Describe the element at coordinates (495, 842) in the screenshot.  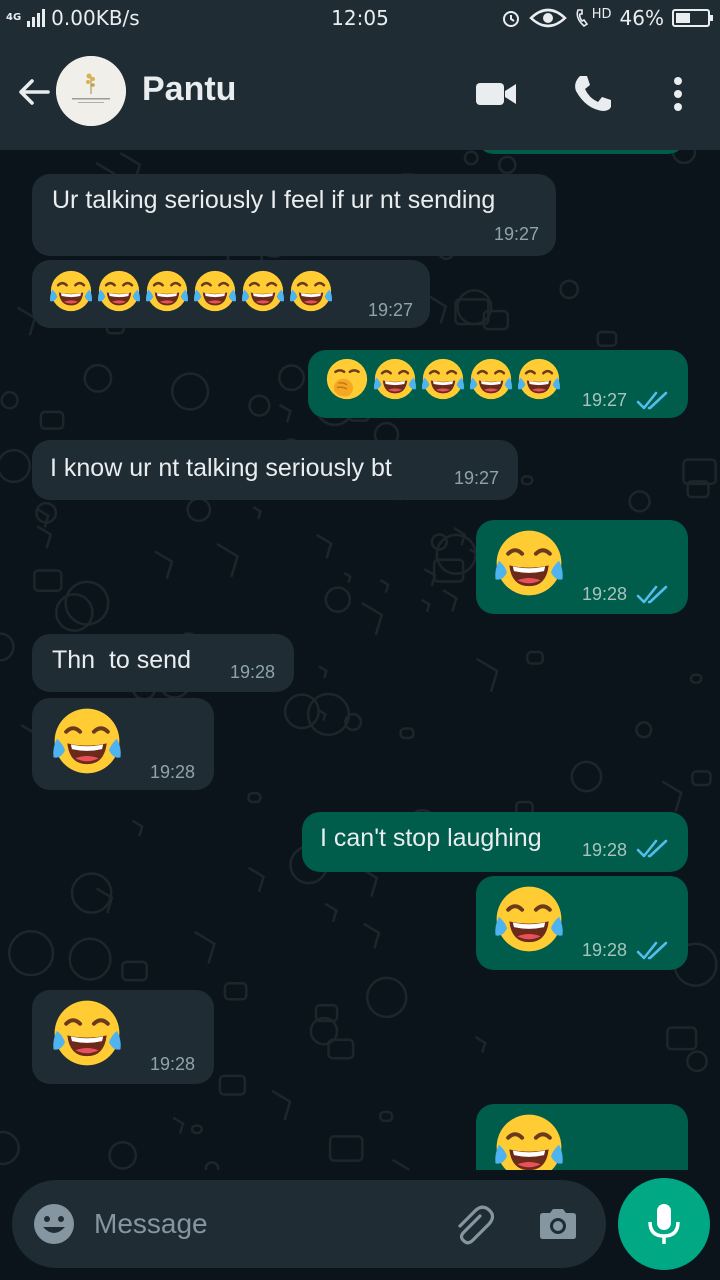
I see `message-bubble: I can't stop laughing 19:28` at that location.